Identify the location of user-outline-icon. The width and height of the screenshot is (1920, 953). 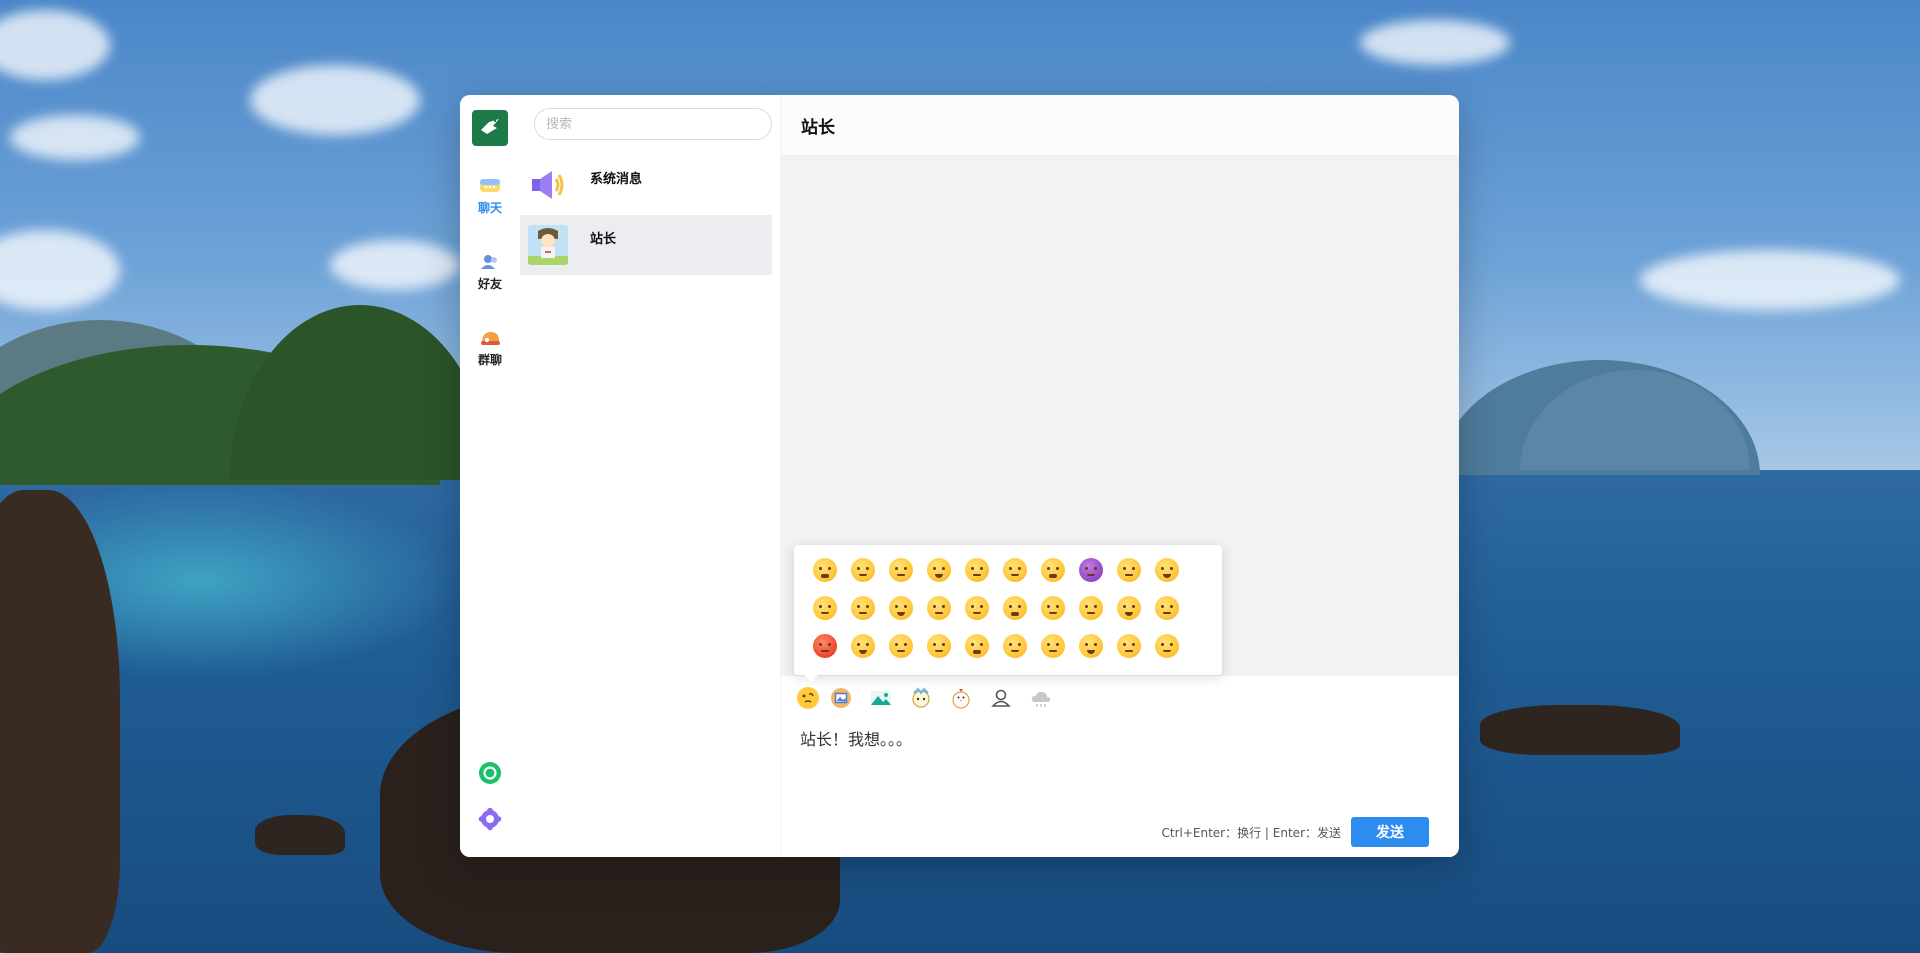
(1001, 698).